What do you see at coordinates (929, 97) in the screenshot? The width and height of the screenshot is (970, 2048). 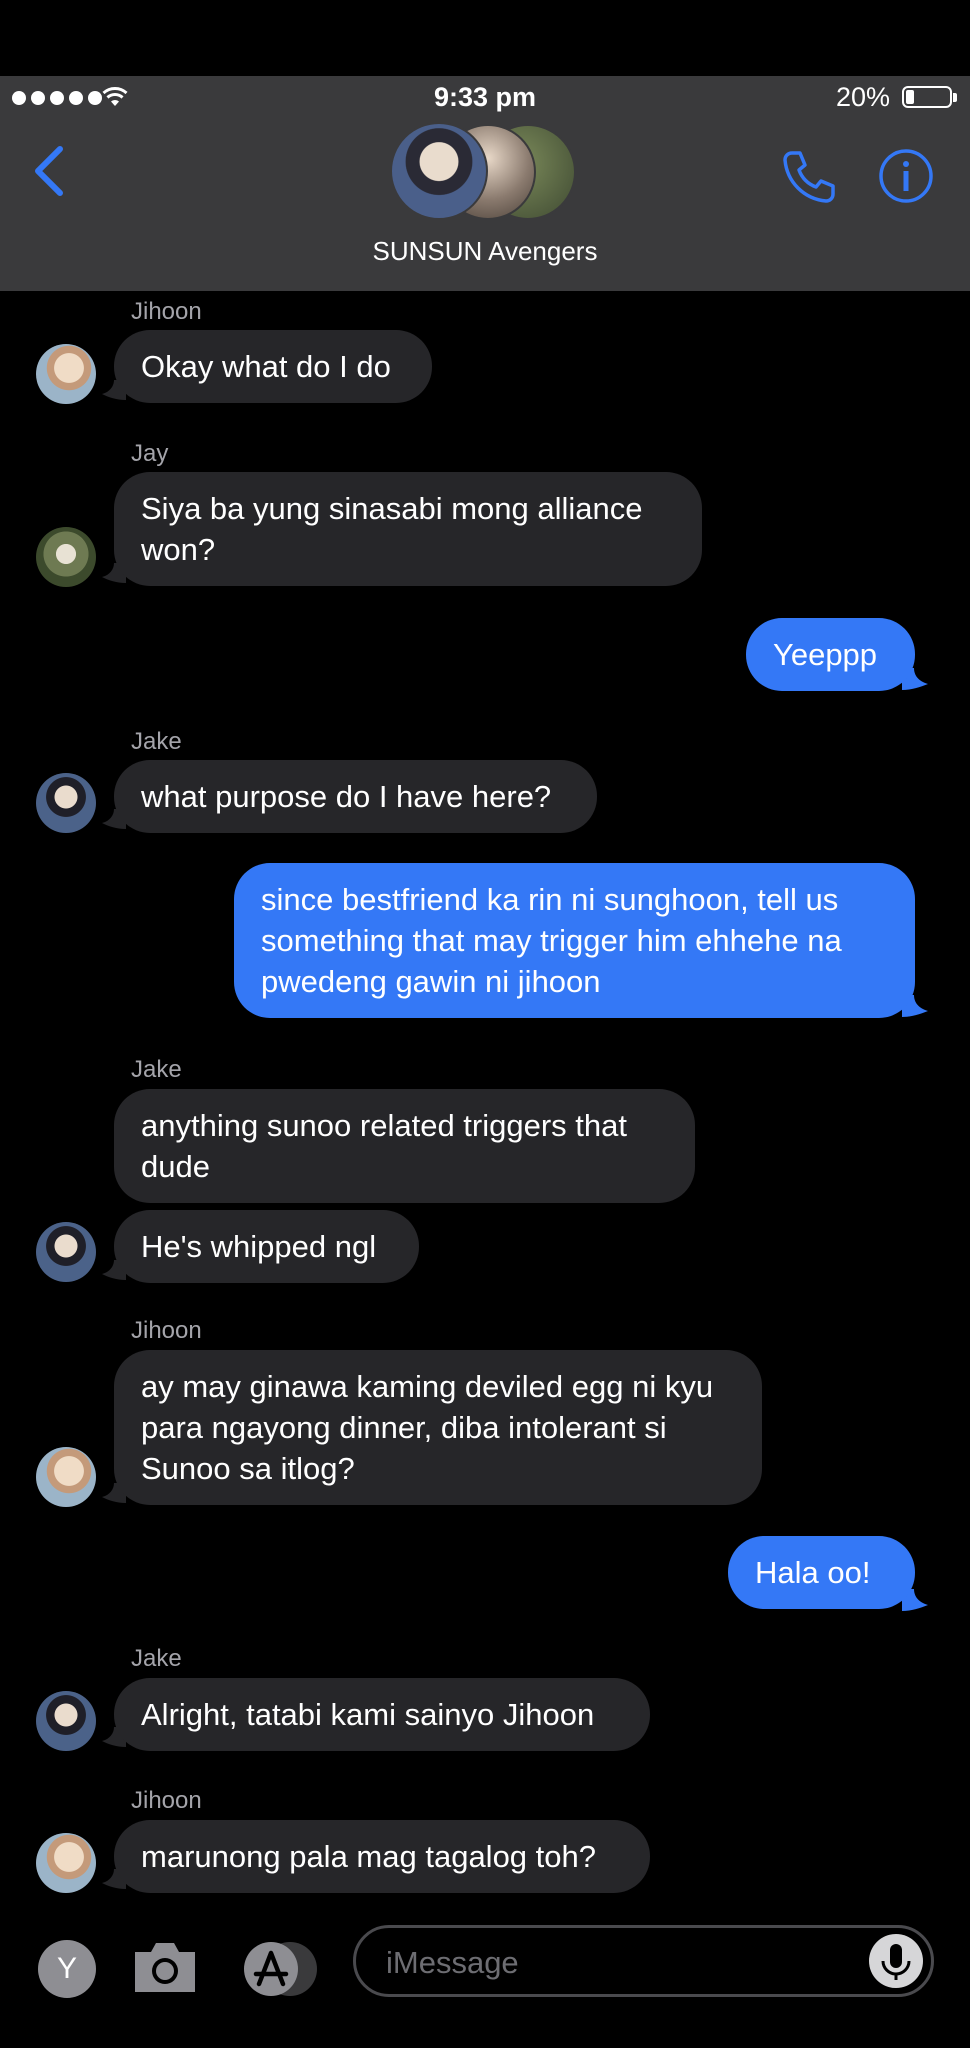 I see `battery-icon` at bounding box center [929, 97].